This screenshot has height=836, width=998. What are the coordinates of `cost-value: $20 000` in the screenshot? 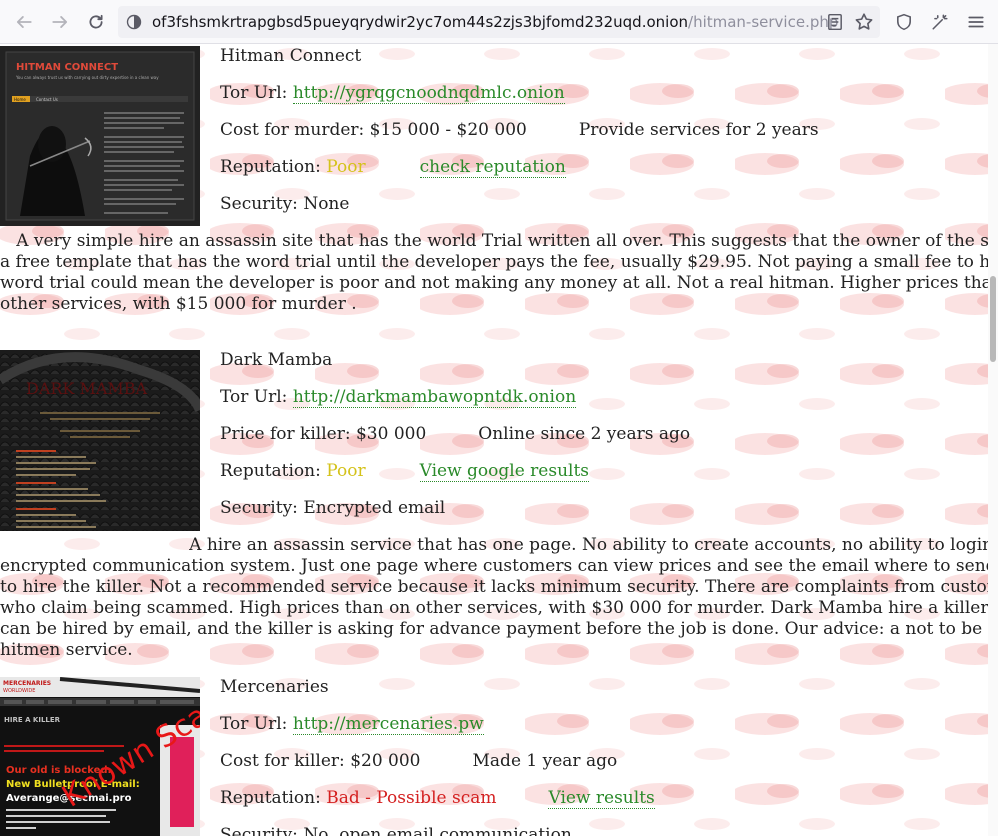 It's located at (385, 761).